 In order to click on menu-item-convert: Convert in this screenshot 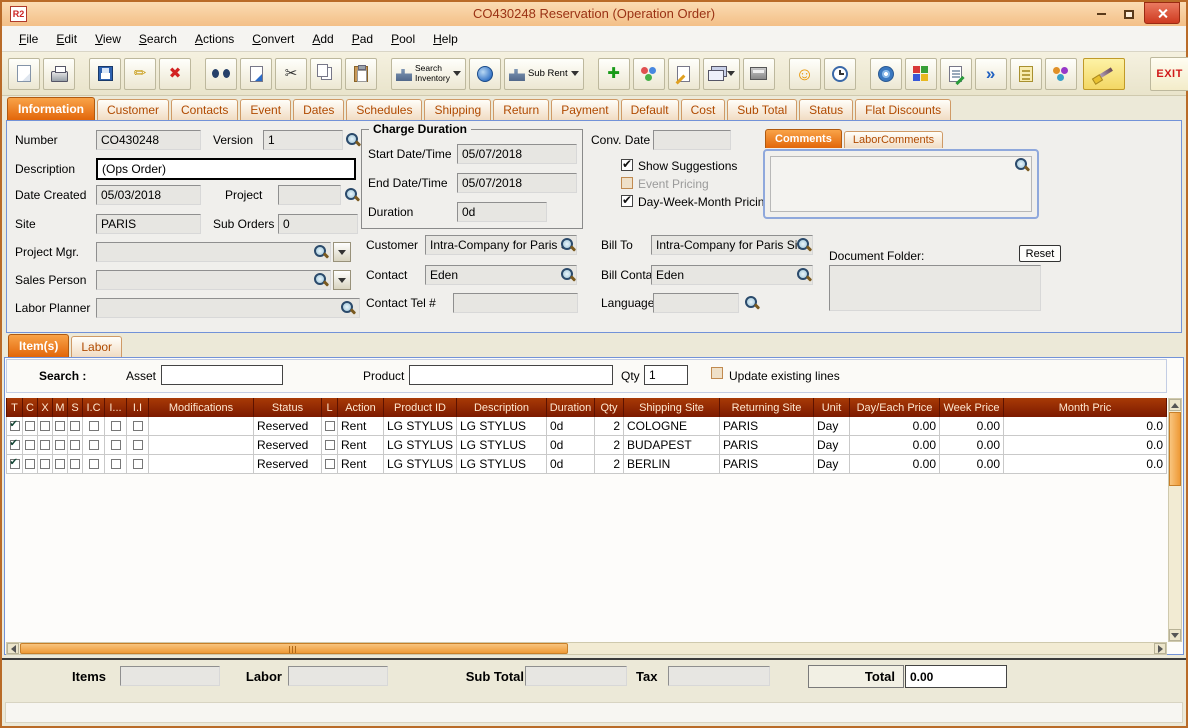, I will do `click(273, 39)`.